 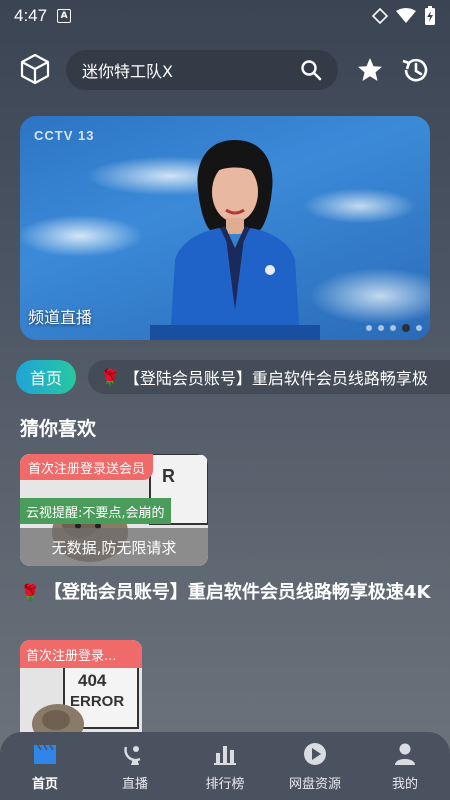 I want to click on banner-pagination, so click(x=394, y=328).